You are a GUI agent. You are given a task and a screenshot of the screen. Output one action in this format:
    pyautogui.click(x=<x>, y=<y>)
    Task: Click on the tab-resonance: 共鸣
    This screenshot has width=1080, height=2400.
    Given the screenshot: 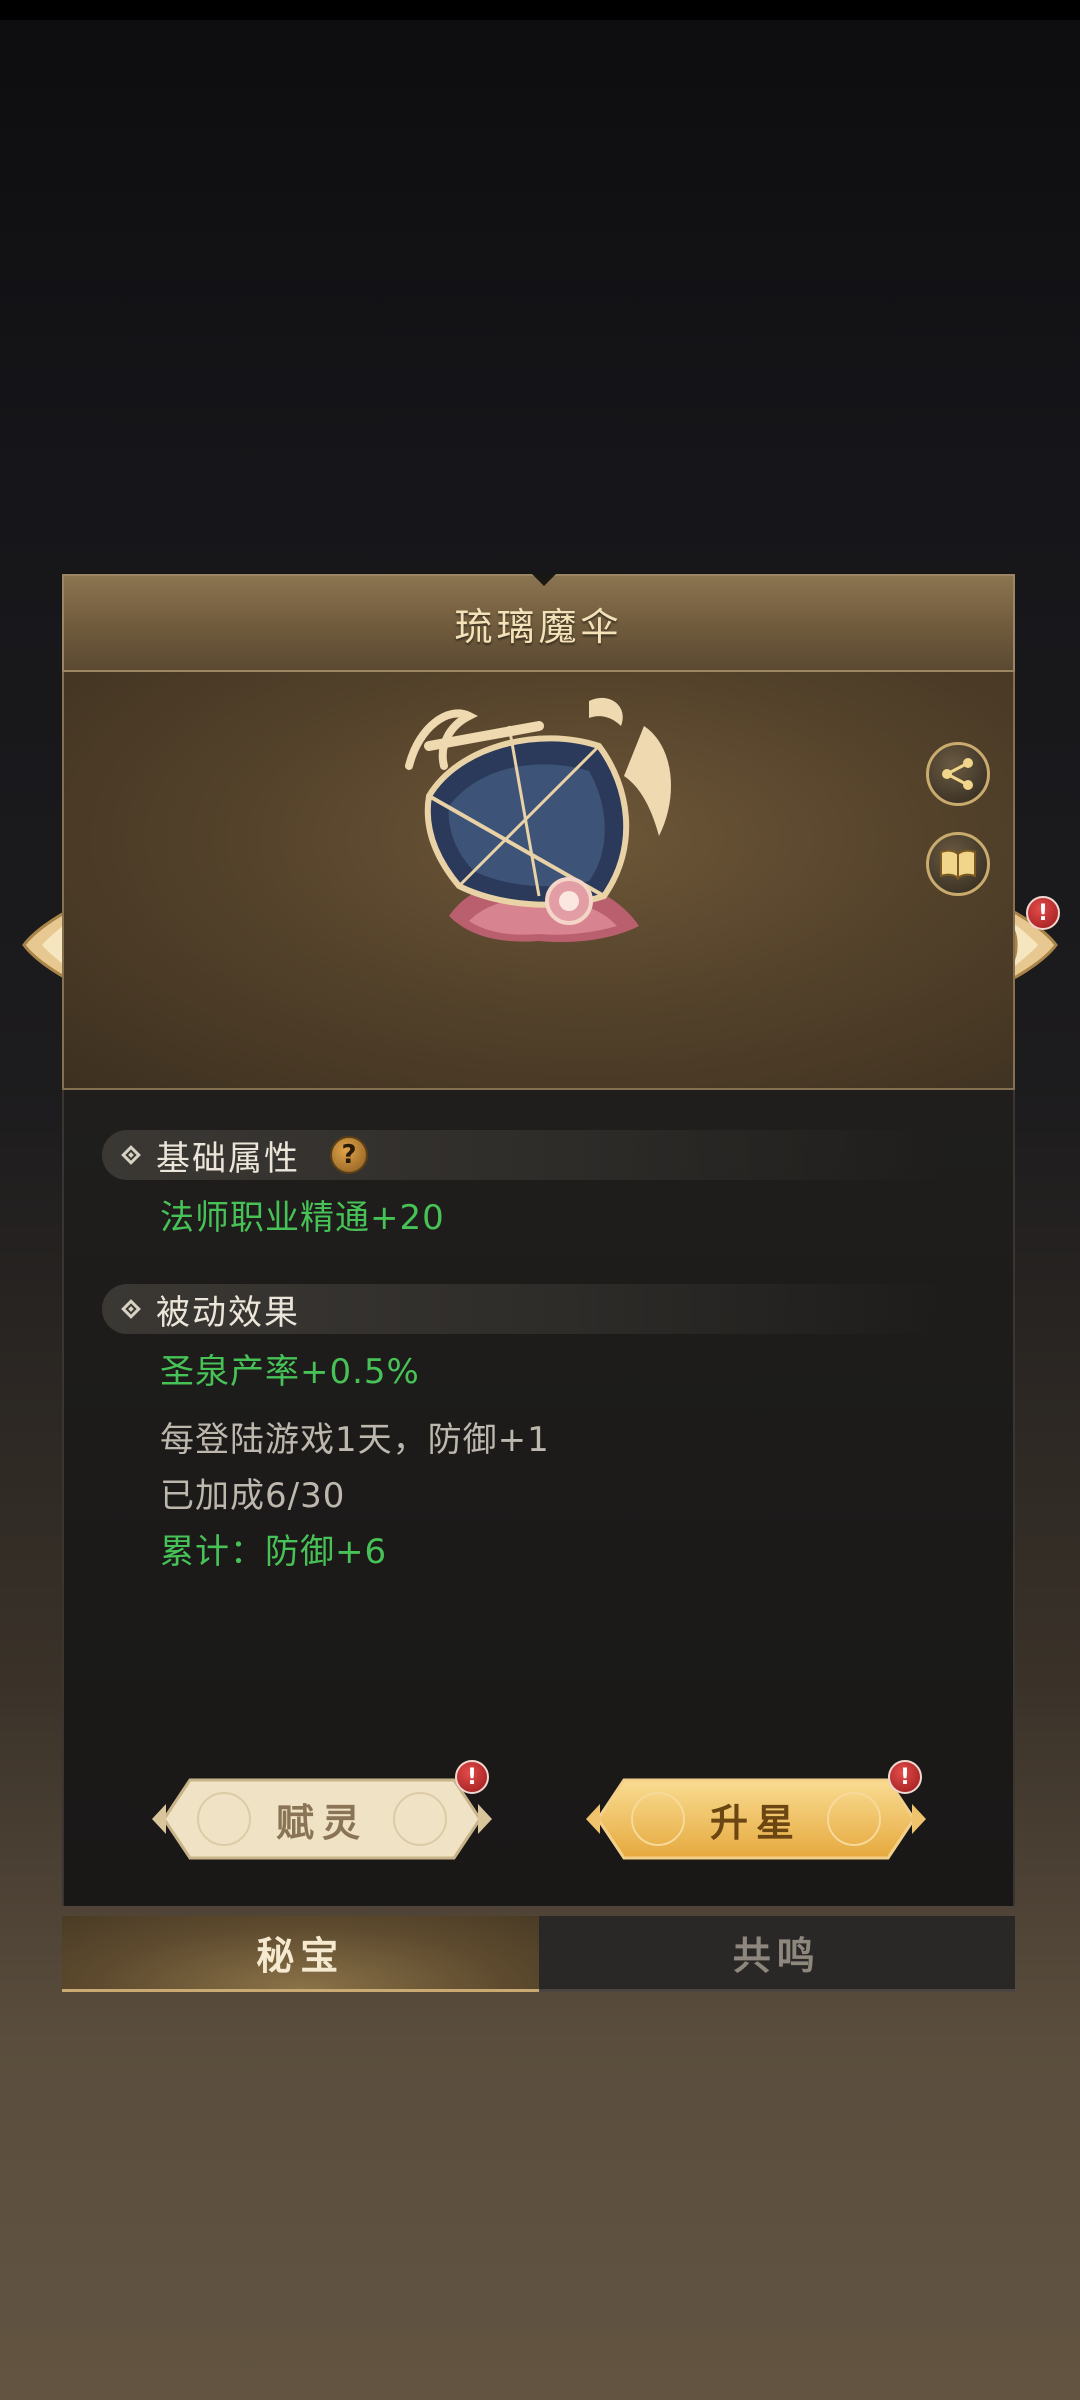 What is the action you would take?
    pyautogui.click(x=776, y=1954)
    